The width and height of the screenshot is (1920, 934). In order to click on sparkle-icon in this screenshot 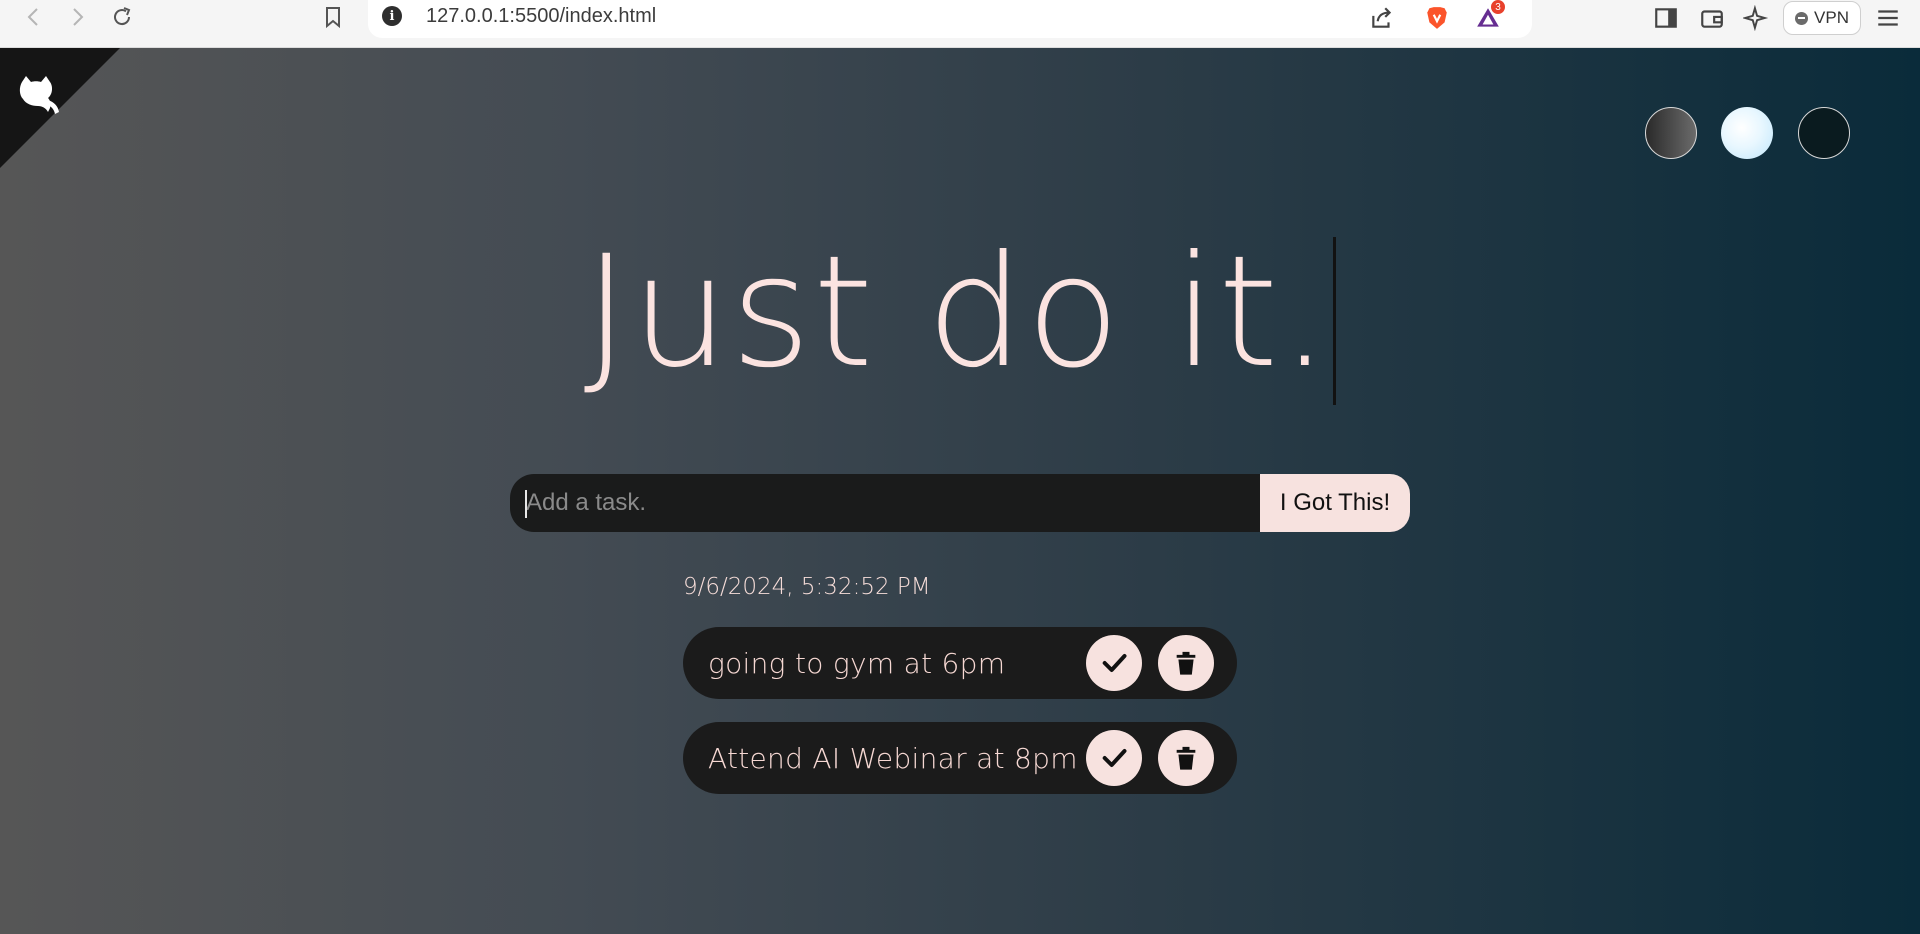, I will do `click(1756, 18)`.